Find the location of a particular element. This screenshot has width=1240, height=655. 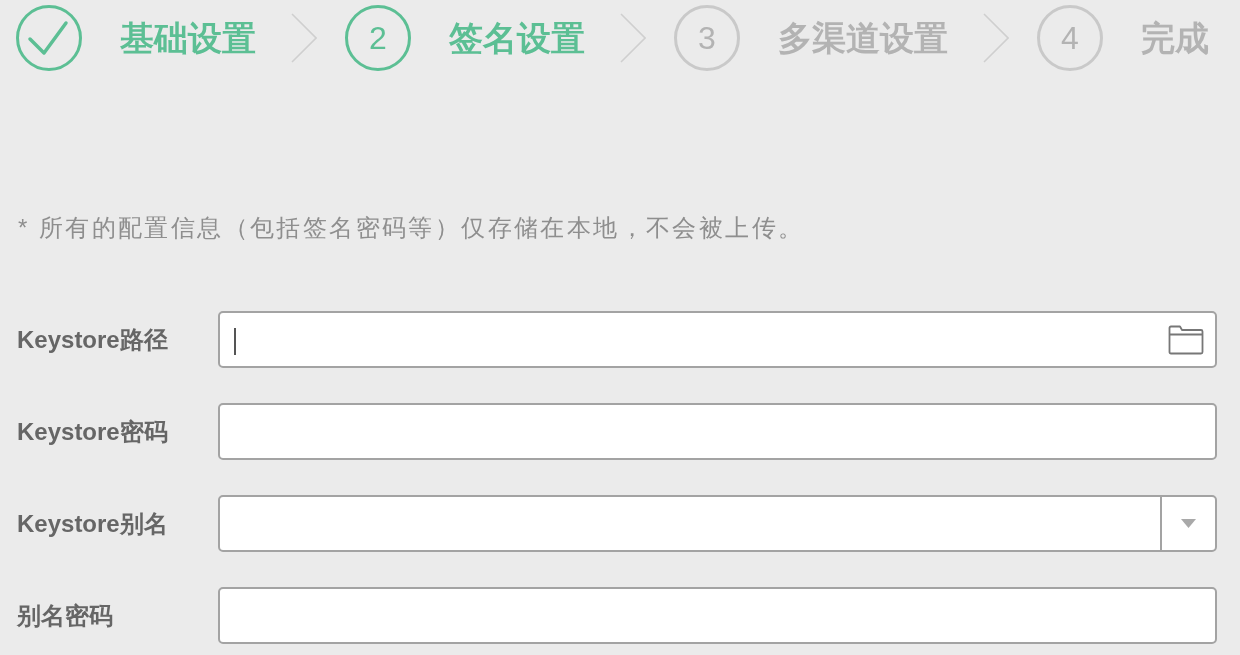

step-label: 多渠道设置 is located at coordinates (863, 38).